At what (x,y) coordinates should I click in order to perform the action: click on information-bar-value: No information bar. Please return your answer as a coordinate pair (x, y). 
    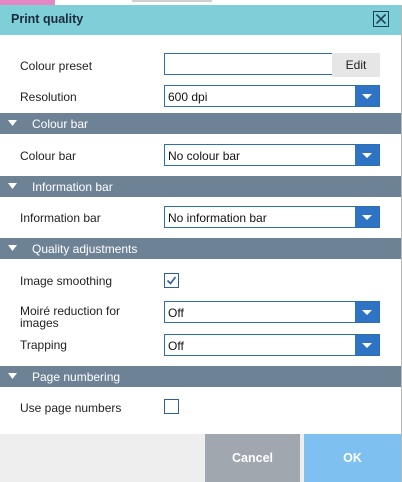
    Looking at the image, I should click on (217, 218).